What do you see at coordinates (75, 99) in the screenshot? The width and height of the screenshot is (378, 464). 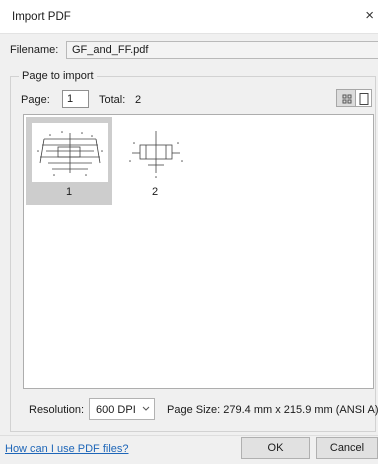 I see `page-number-input: 1` at bounding box center [75, 99].